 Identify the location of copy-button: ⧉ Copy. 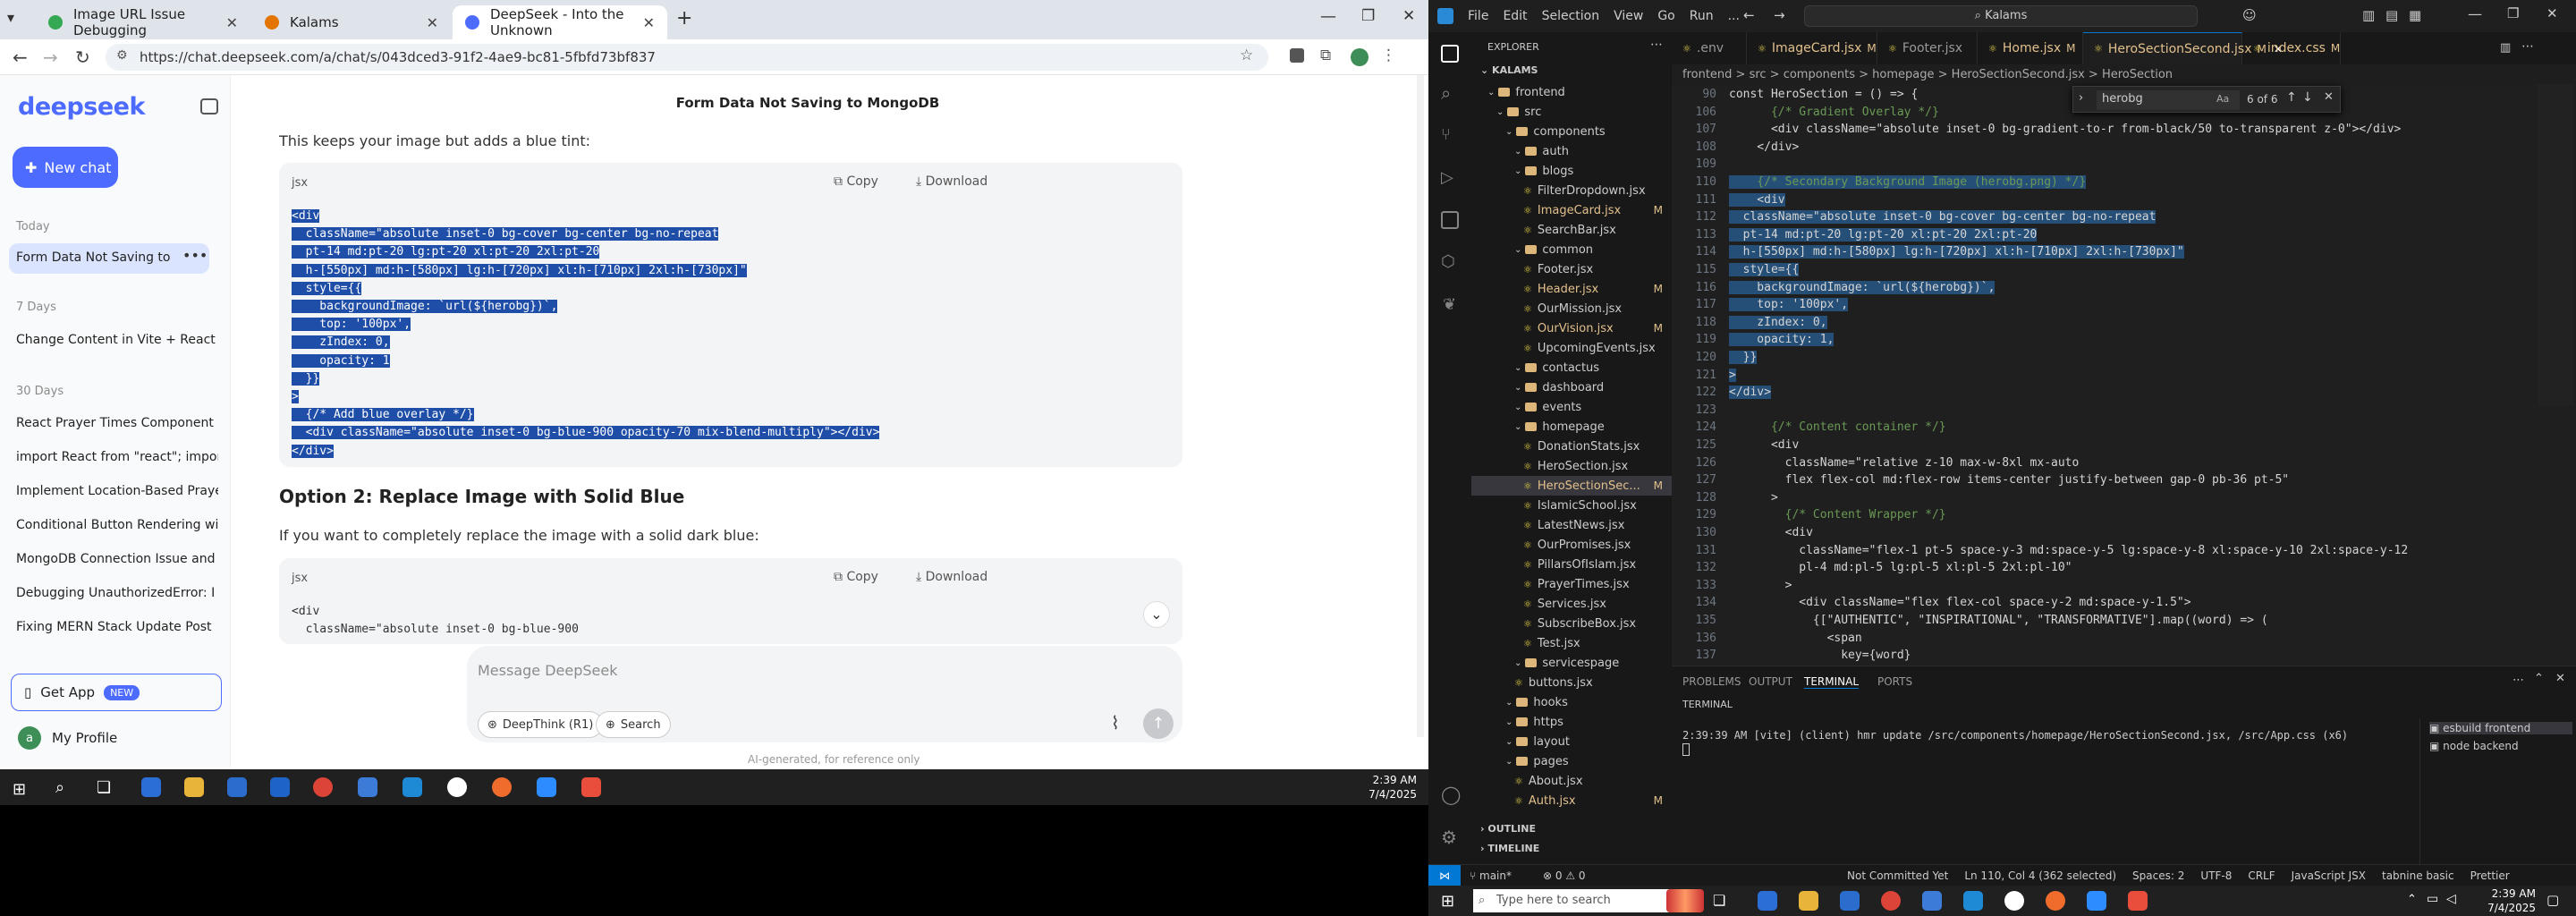
(856, 577).